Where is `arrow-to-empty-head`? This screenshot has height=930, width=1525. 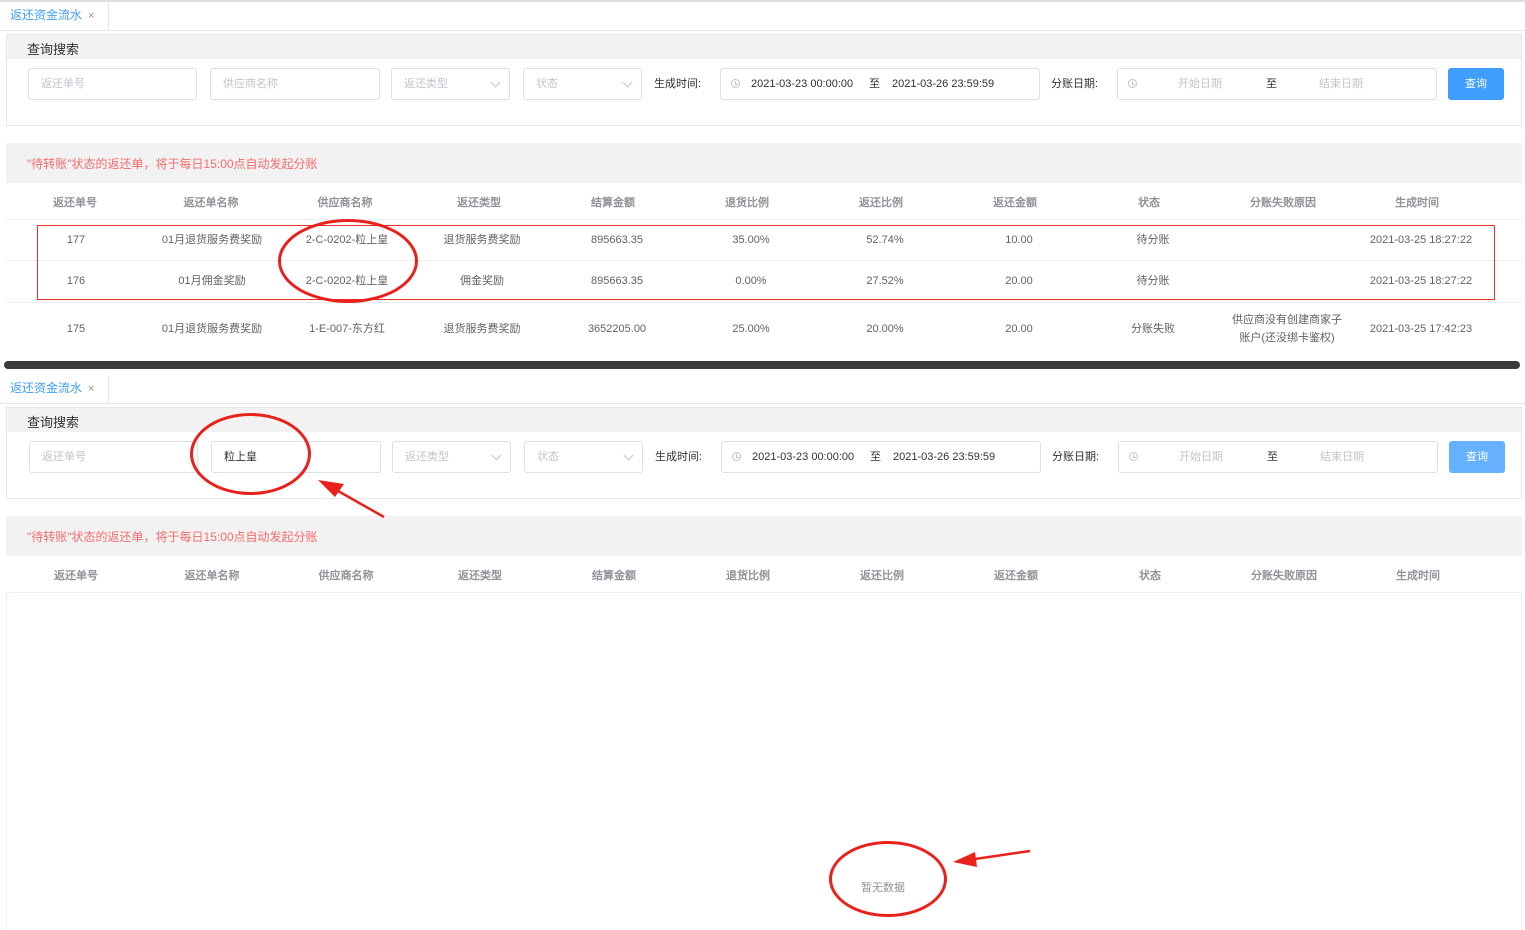 arrow-to-empty-head is located at coordinates (965, 859).